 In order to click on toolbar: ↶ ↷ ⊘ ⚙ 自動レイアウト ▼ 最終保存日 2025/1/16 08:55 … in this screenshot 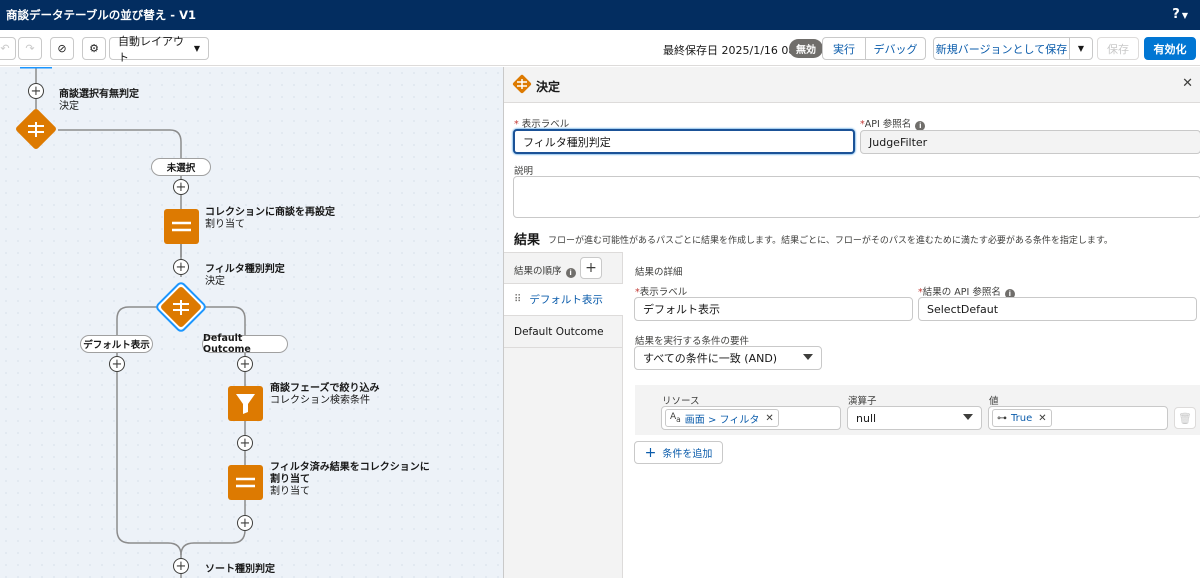, I will do `click(600, 48)`.